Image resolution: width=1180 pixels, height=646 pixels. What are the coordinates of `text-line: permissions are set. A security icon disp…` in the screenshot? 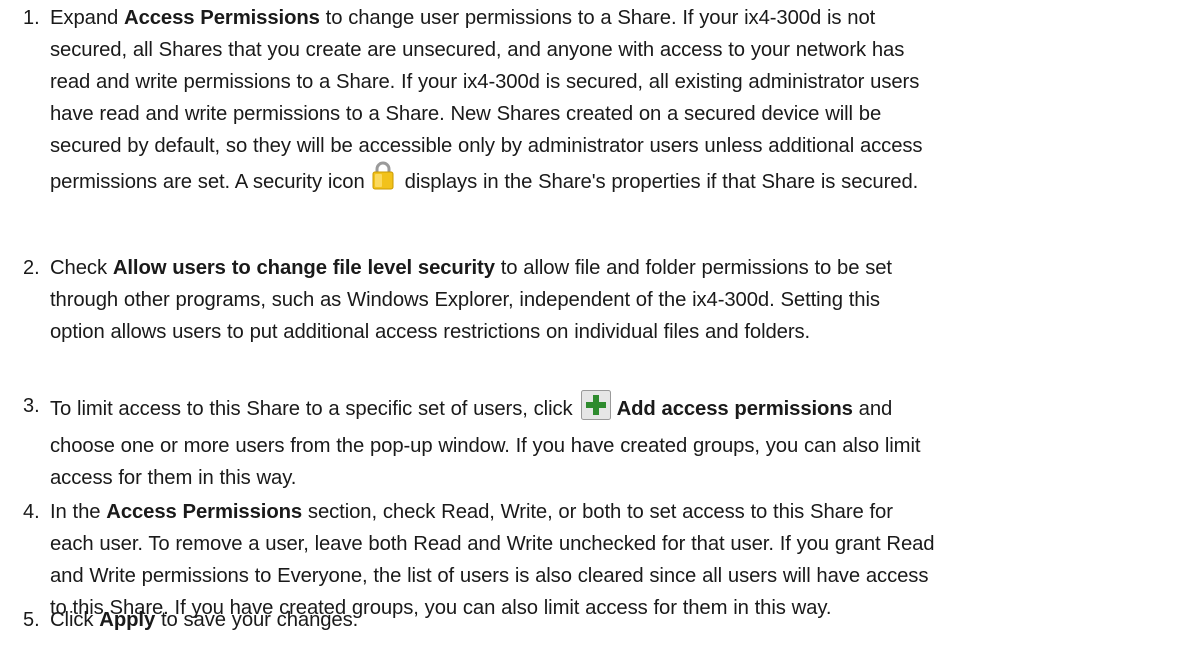 It's located at (613, 182).